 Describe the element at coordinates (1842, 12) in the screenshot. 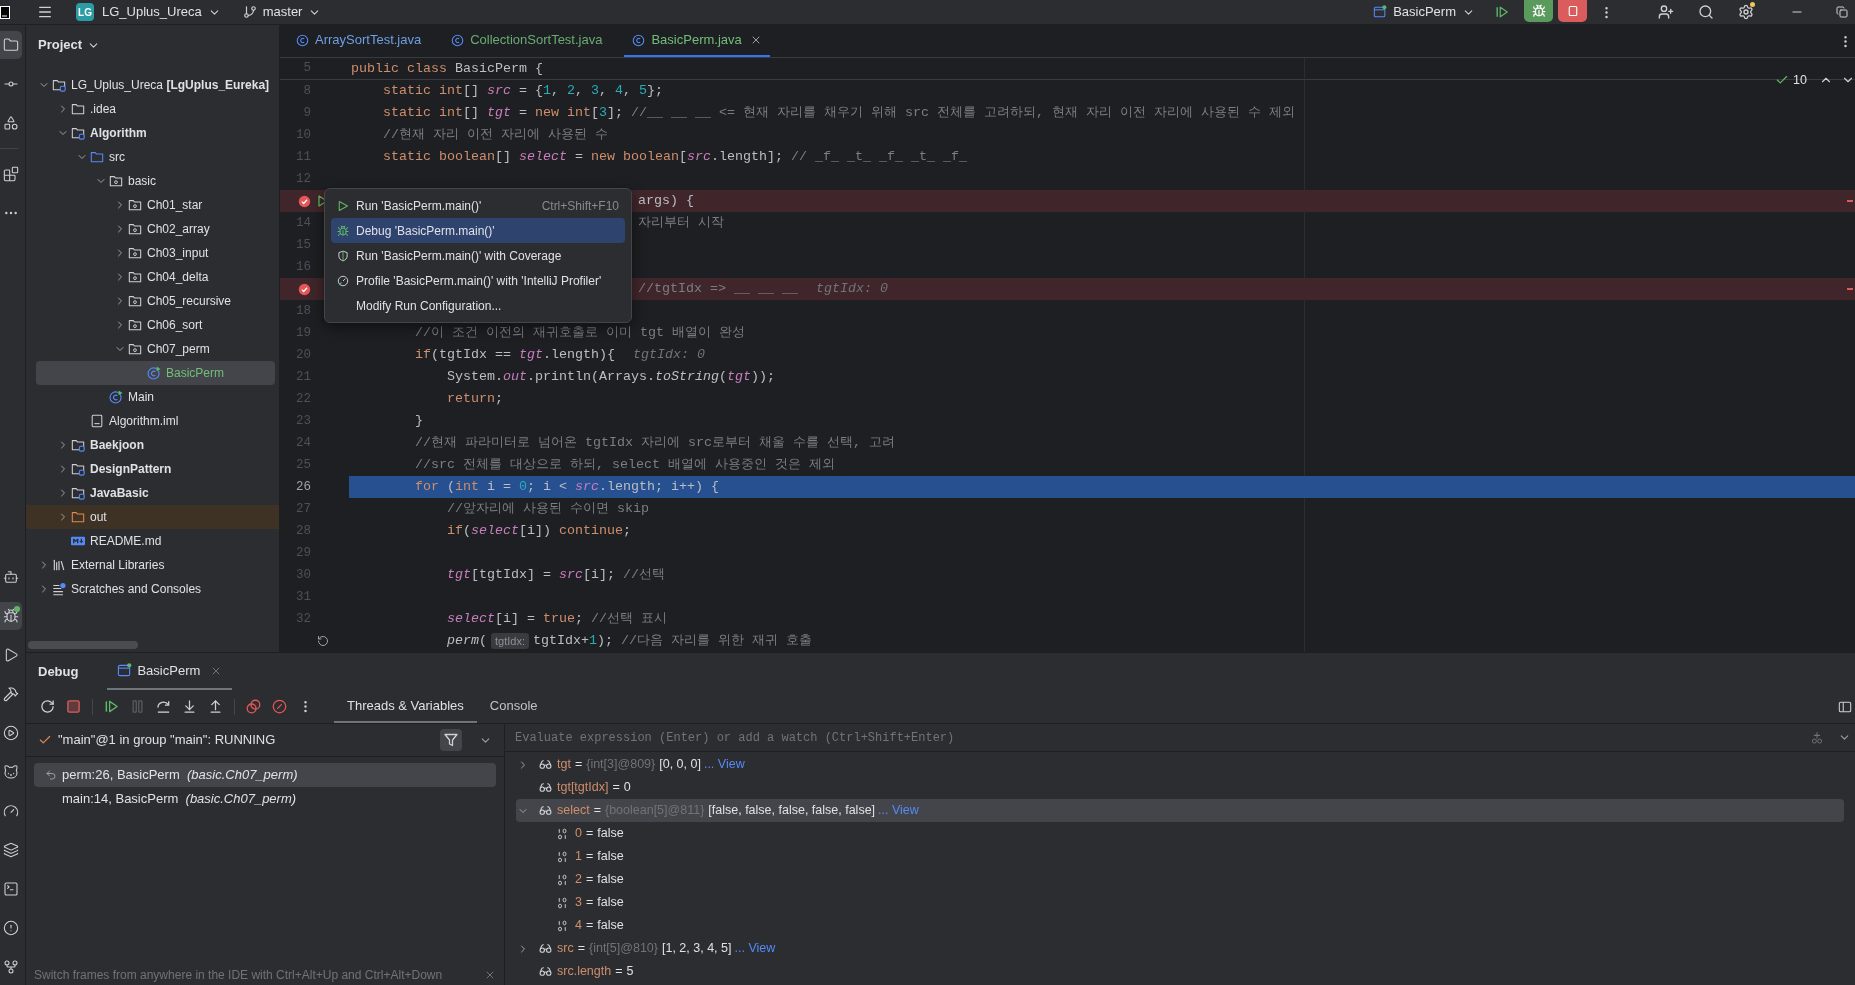

I see `restore-icon` at that location.